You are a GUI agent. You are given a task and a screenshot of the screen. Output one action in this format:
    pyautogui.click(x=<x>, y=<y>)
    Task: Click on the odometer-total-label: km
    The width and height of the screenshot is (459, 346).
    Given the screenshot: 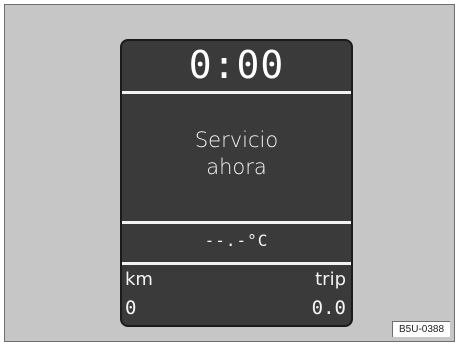 What is the action you would take?
    pyautogui.click(x=139, y=279)
    